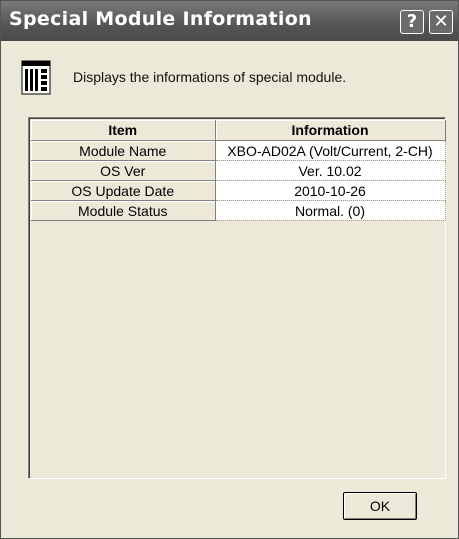 Image resolution: width=459 pixels, height=539 pixels. What do you see at coordinates (160, 19) in the screenshot?
I see `window-title: Special Module Information` at bounding box center [160, 19].